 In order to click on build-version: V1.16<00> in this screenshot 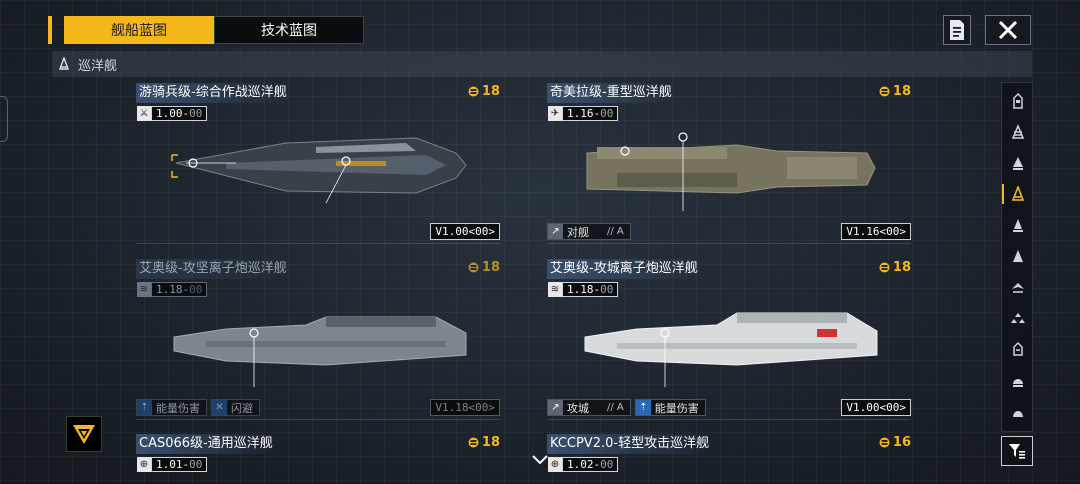, I will do `click(876, 231)`.